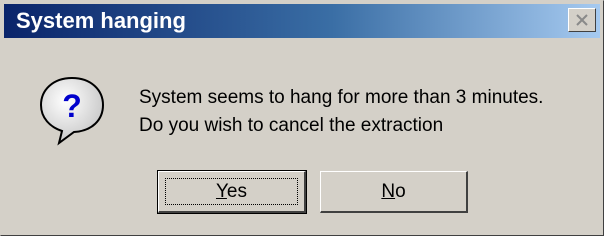 This screenshot has height=243, width=606. I want to click on no-button: No, so click(394, 192).